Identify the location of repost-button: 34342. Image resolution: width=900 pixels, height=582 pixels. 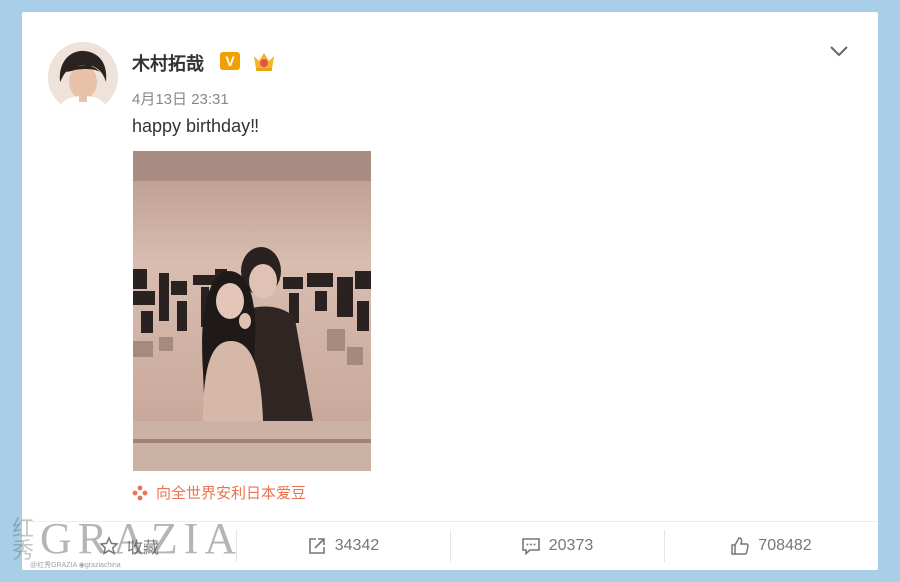
(343, 546).